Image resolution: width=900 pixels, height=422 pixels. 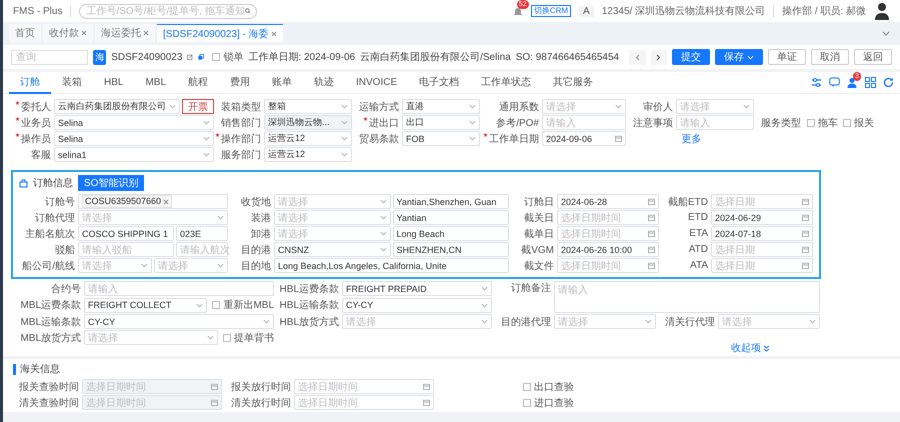 What do you see at coordinates (450, 233) in the screenshot?
I see `input-field: Long Beach` at bounding box center [450, 233].